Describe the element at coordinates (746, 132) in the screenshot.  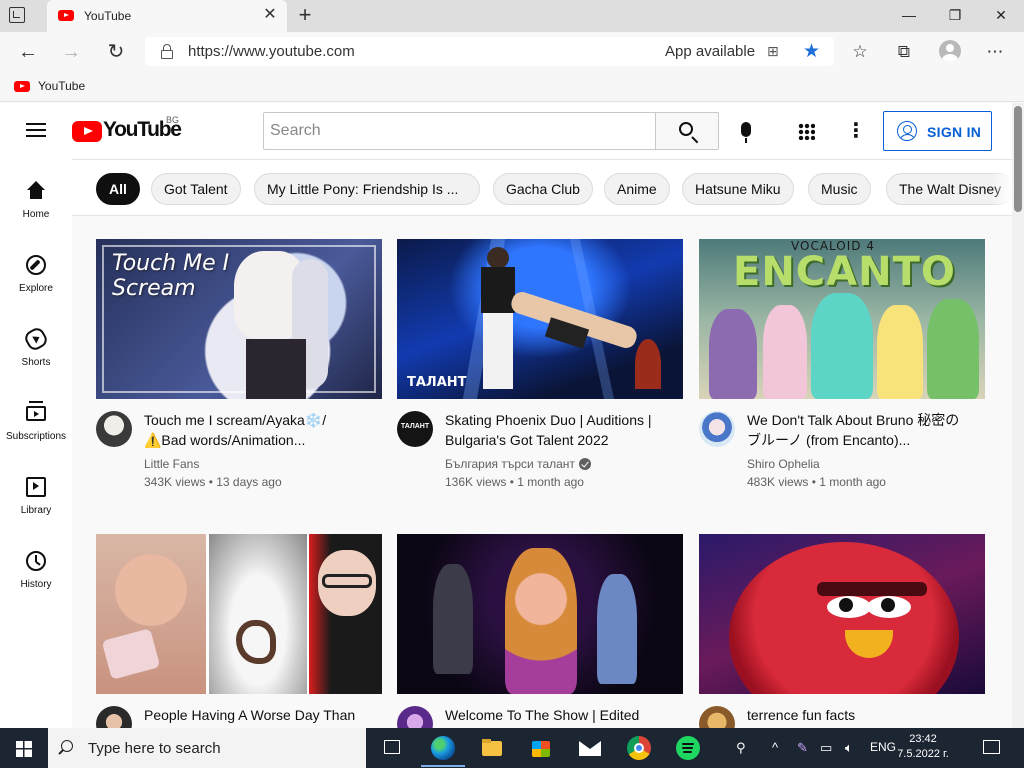
I see `microphone-icon` at that location.